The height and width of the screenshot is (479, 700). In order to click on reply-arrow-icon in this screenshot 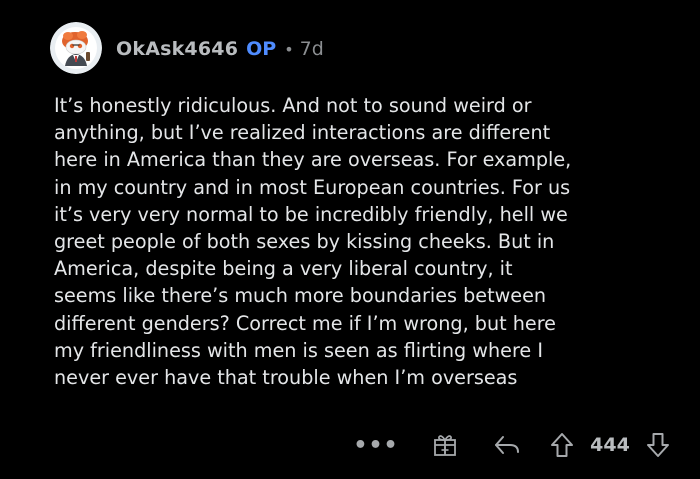, I will do `click(507, 445)`.